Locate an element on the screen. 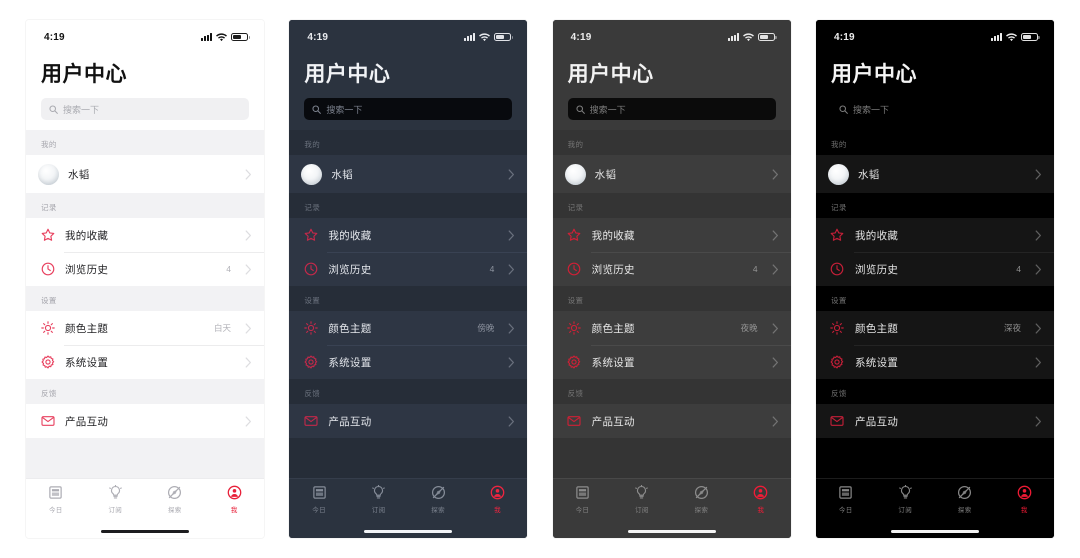  theme-value: 白天 is located at coordinates (222, 328).